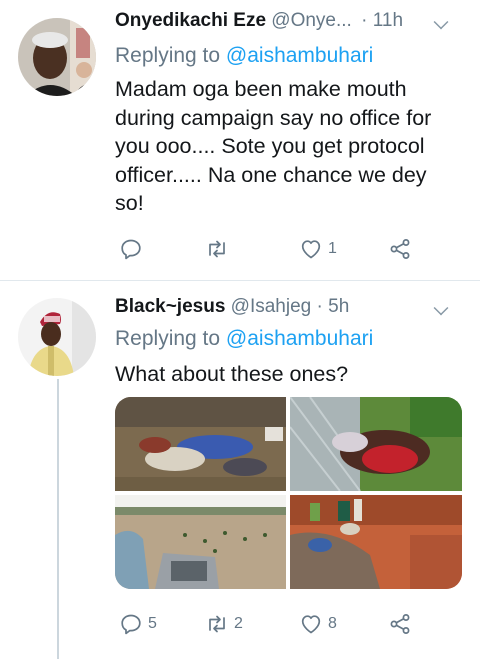 This screenshot has height=659, width=480. Describe the element at coordinates (271, 306) in the screenshot. I see `user-handle: @Isahjeg` at that location.